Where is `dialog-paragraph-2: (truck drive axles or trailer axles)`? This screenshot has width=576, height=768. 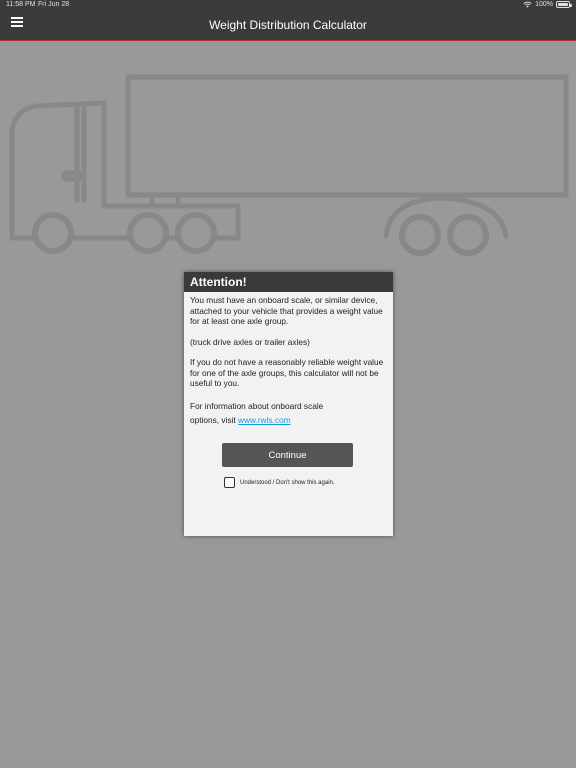 dialog-paragraph-2: (truck drive axles or trailer axles) is located at coordinates (250, 341).